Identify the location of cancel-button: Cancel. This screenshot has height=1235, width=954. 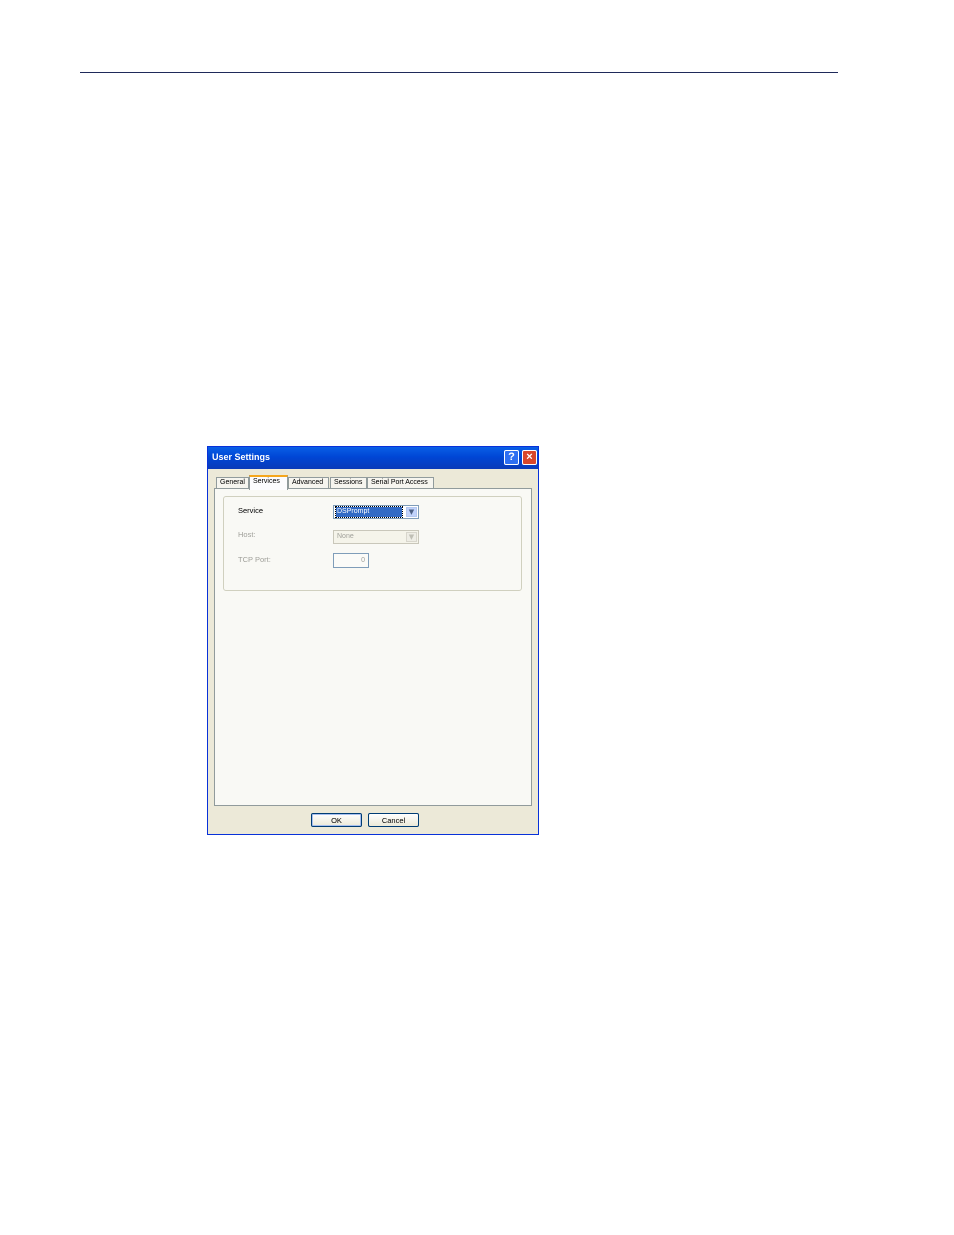
(393, 820).